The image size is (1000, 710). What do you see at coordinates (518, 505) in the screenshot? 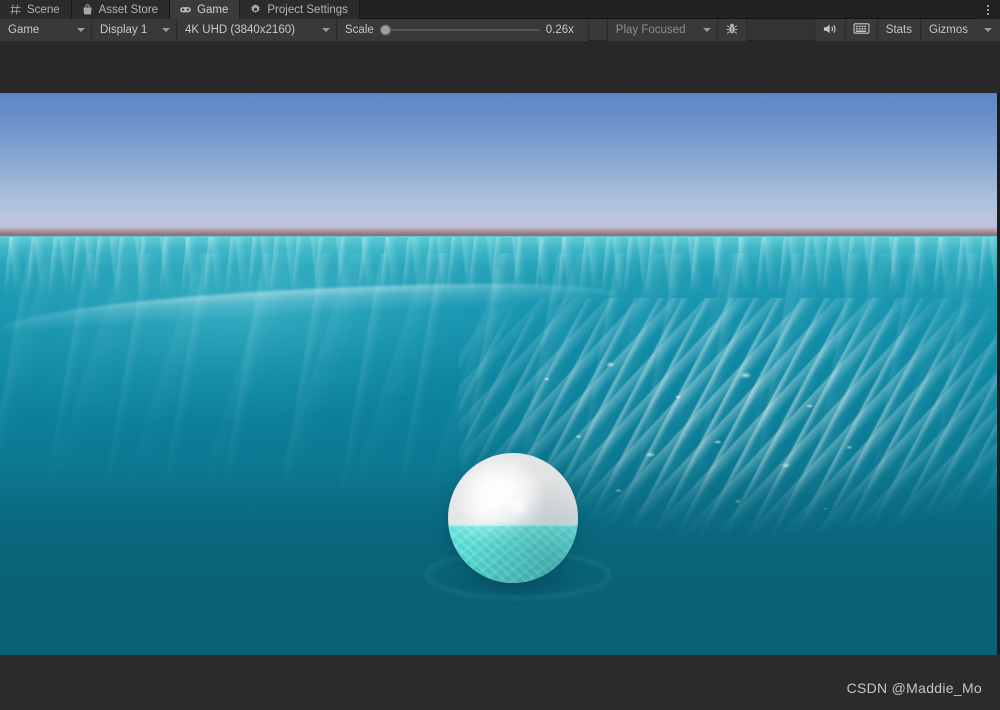
I see `sphere-specular-highlight` at bounding box center [518, 505].